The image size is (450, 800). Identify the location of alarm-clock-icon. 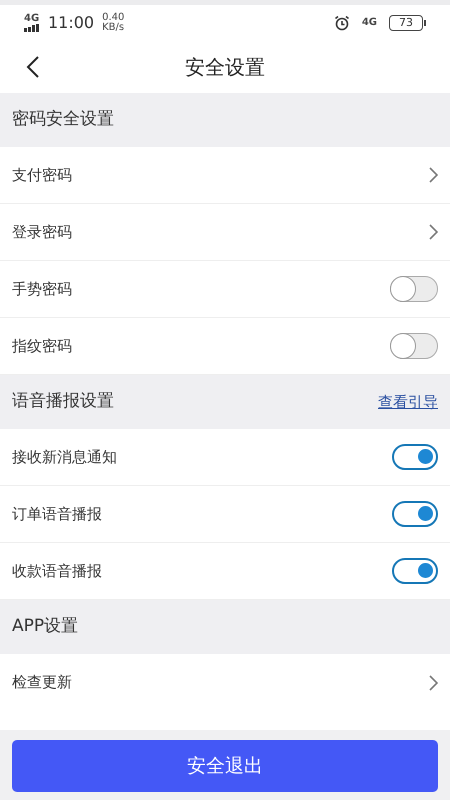
(342, 22).